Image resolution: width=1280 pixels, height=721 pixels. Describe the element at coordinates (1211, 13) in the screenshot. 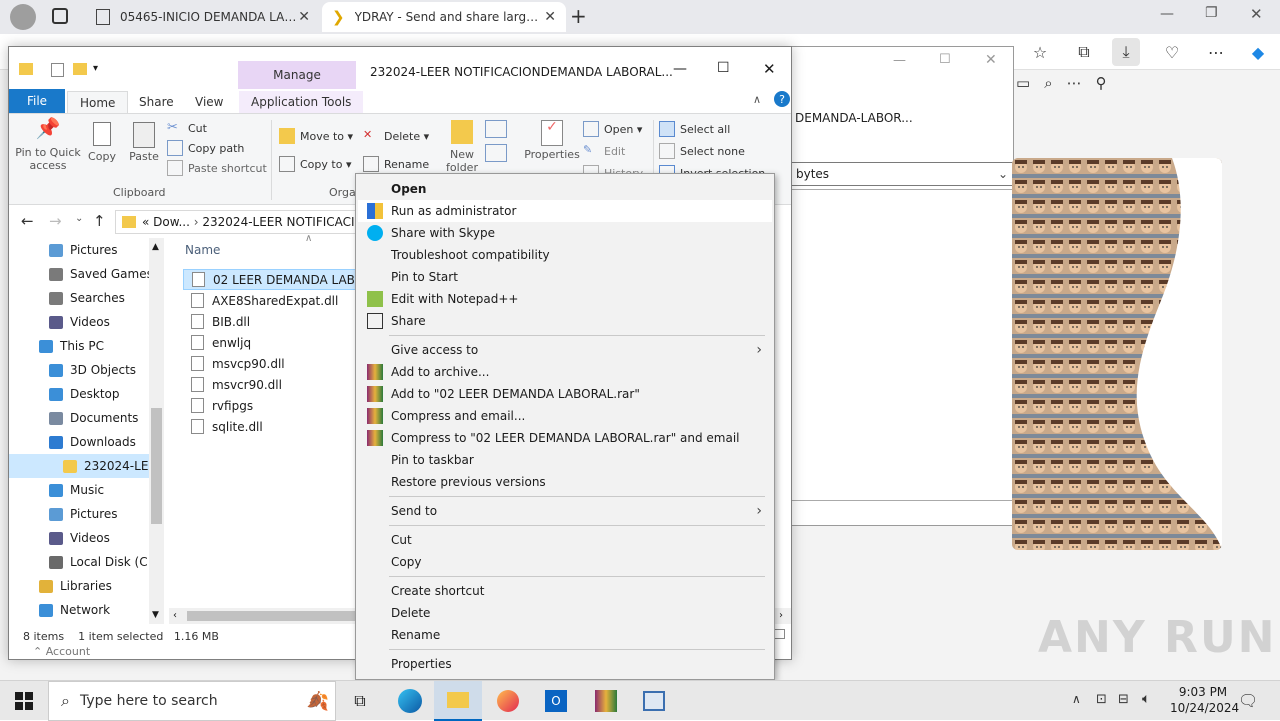

I see `restore-icon: ❐` at that location.